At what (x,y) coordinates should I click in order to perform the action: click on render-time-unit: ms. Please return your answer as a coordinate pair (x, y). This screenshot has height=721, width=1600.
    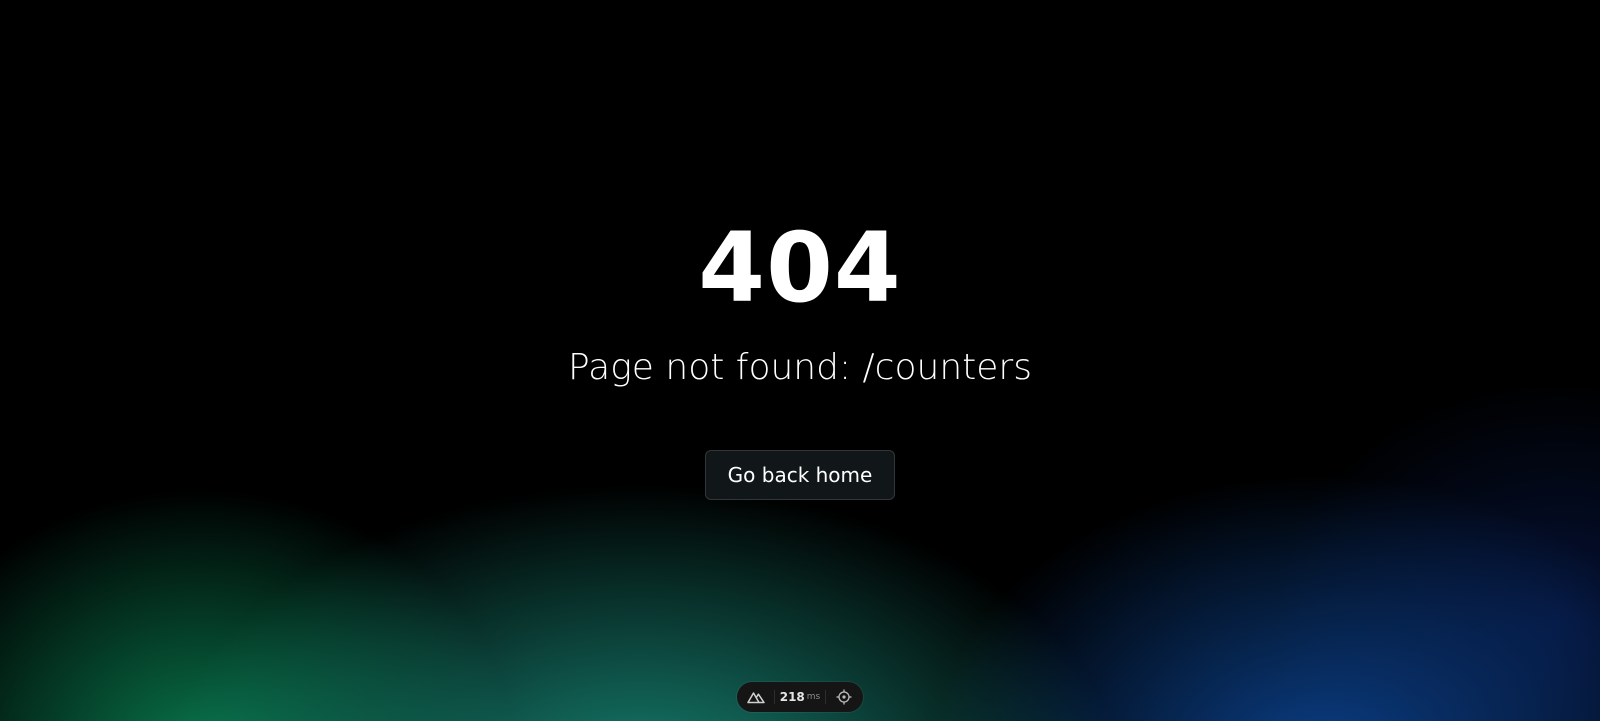
    Looking at the image, I should click on (813, 697).